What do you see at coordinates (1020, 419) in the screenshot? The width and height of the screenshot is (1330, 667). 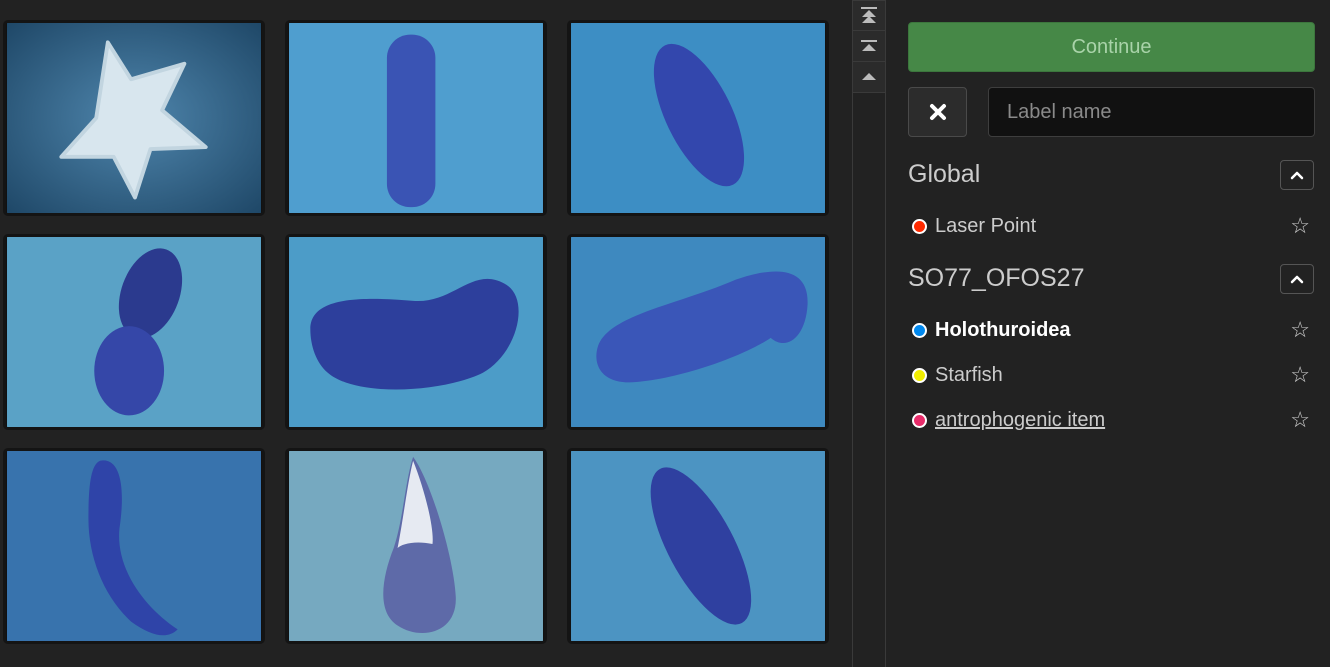 I see `label-name: antrophogenic item` at bounding box center [1020, 419].